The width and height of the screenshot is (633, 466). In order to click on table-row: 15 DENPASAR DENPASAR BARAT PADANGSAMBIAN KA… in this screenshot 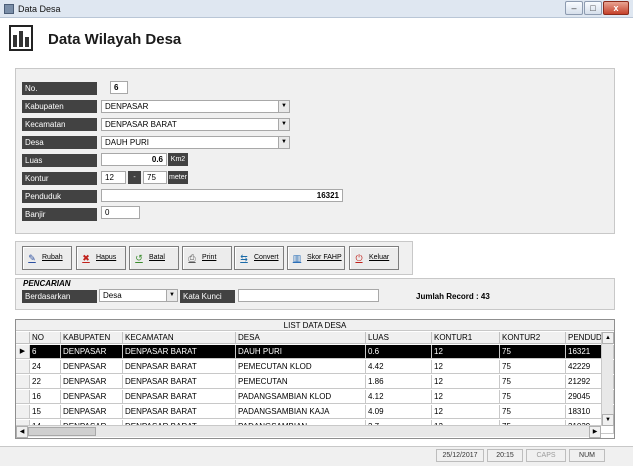, I will do `click(315, 412)`.